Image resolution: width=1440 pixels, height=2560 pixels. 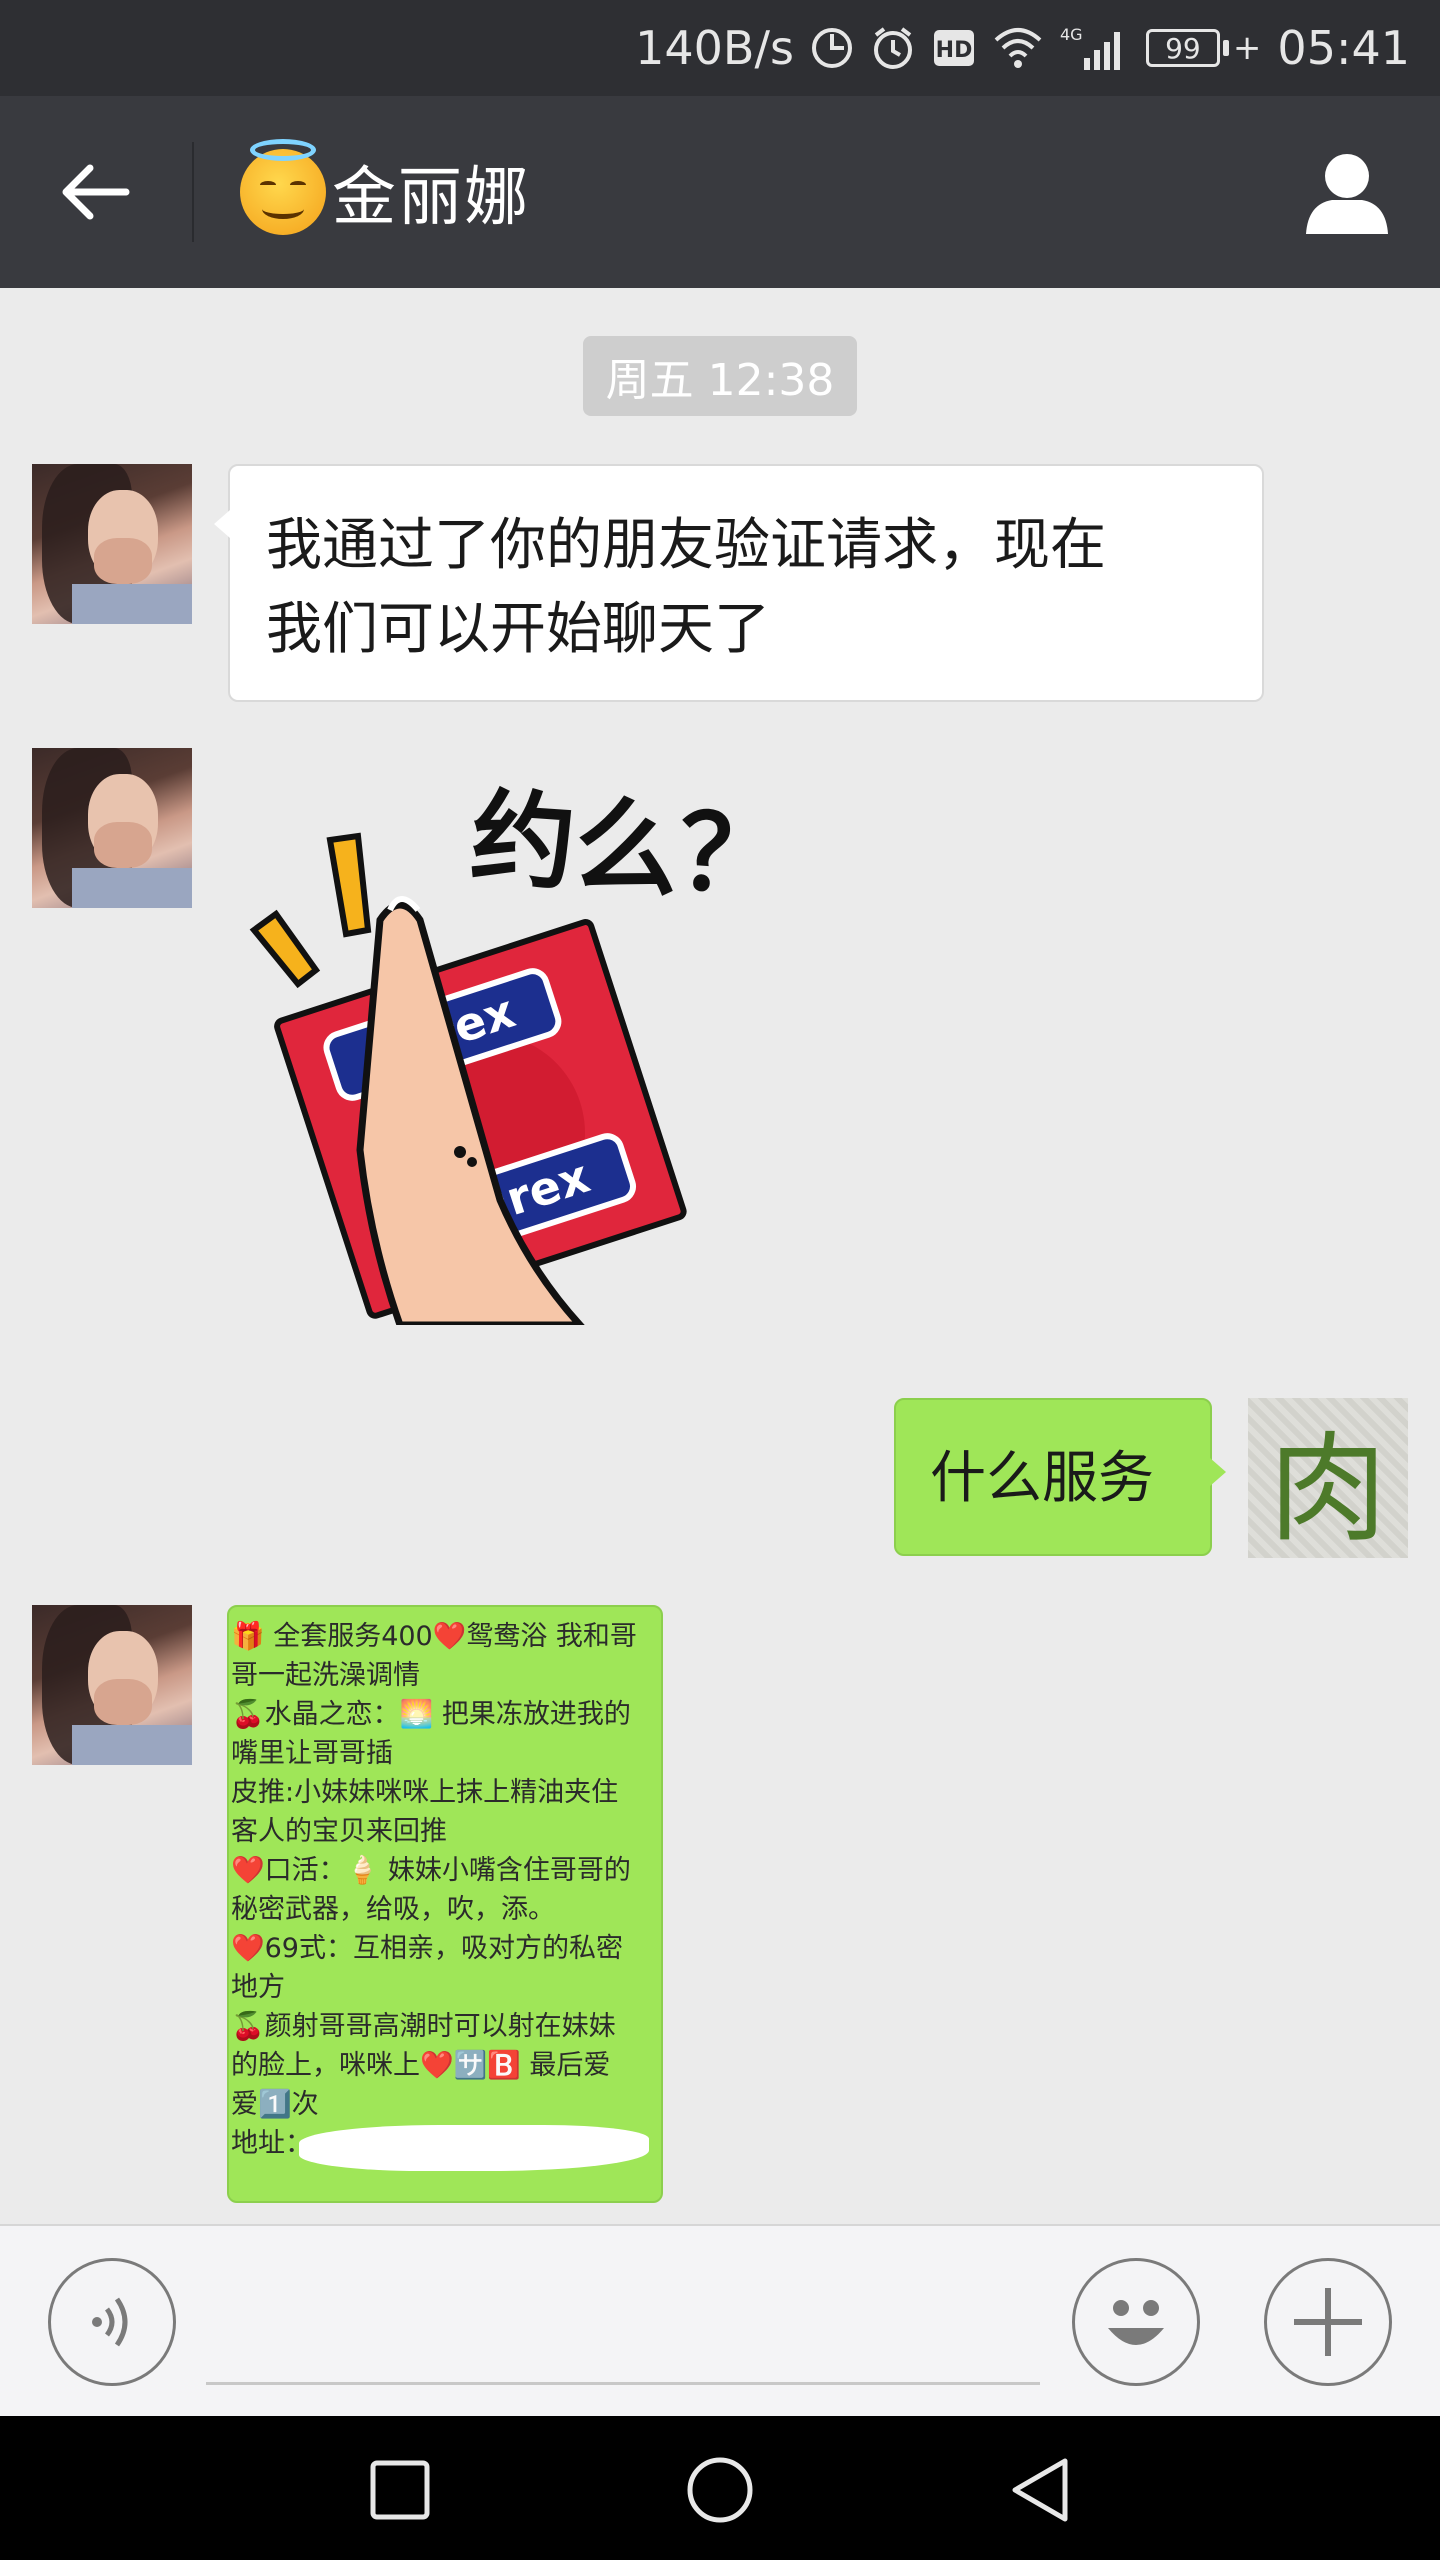 I want to click on recent-apps-button, so click(x=400, y=2490).